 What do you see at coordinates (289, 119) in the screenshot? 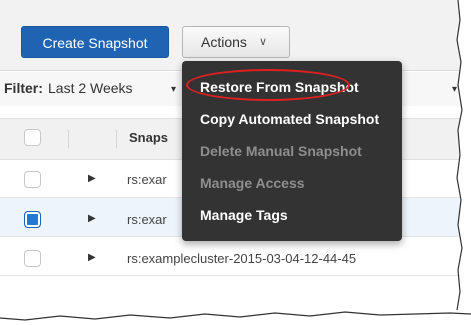
I see `menu-item-copy-automated-snapshot: Copy Automated Snapshot` at bounding box center [289, 119].